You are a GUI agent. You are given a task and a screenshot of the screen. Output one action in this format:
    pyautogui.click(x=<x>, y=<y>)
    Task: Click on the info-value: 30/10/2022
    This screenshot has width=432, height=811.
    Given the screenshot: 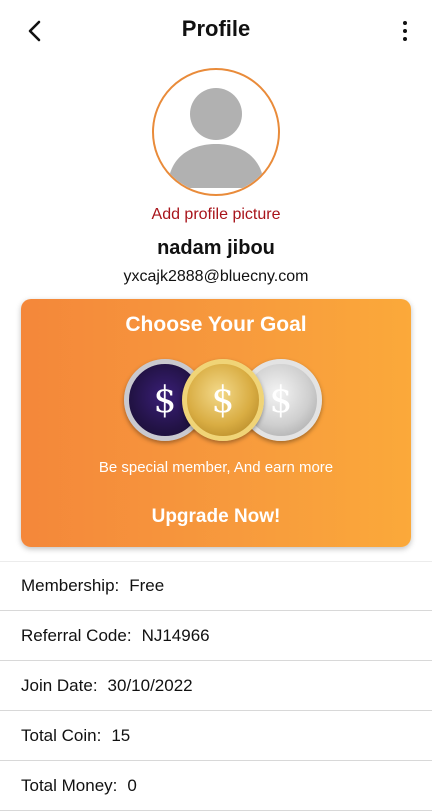 What is the action you would take?
    pyautogui.click(x=150, y=685)
    